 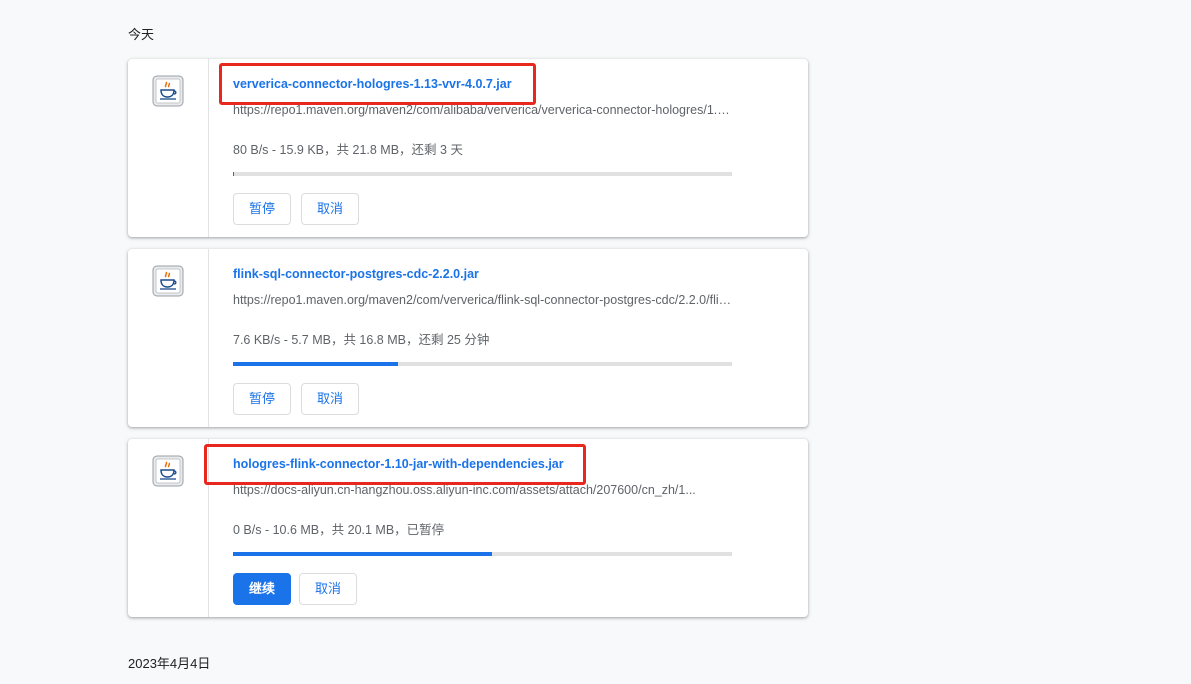 What do you see at coordinates (141, 34) in the screenshot?
I see `section-header-today: 今天` at bounding box center [141, 34].